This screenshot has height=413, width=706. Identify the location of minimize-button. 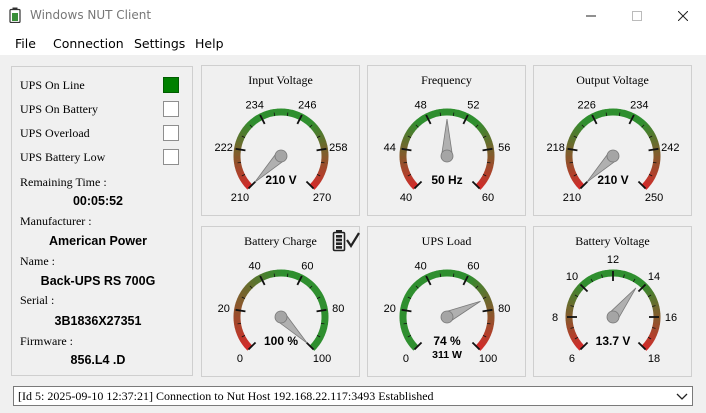
(591, 15).